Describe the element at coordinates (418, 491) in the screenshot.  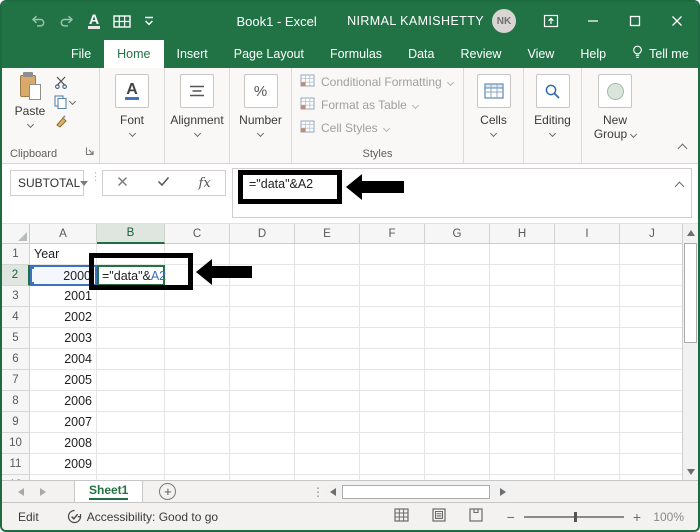
I see `horizontal-scrollbar` at that location.